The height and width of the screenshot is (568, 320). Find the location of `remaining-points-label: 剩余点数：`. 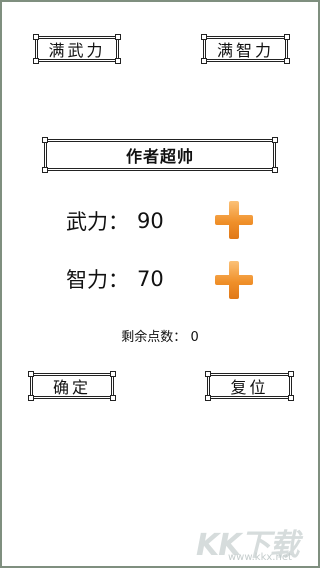

remaining-points-label: 剩余点数： is located at coordinates (154, 337).